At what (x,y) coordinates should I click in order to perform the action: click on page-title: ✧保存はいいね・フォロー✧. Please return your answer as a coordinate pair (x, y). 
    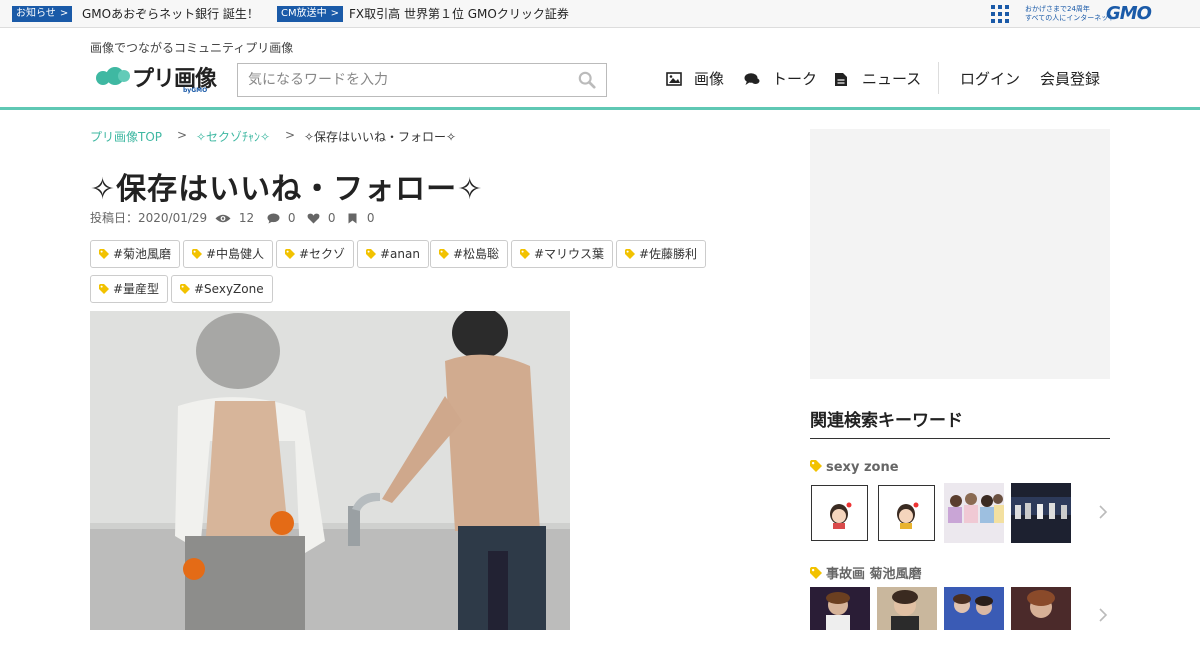
    Looking at the image, I should click on (287, 189).